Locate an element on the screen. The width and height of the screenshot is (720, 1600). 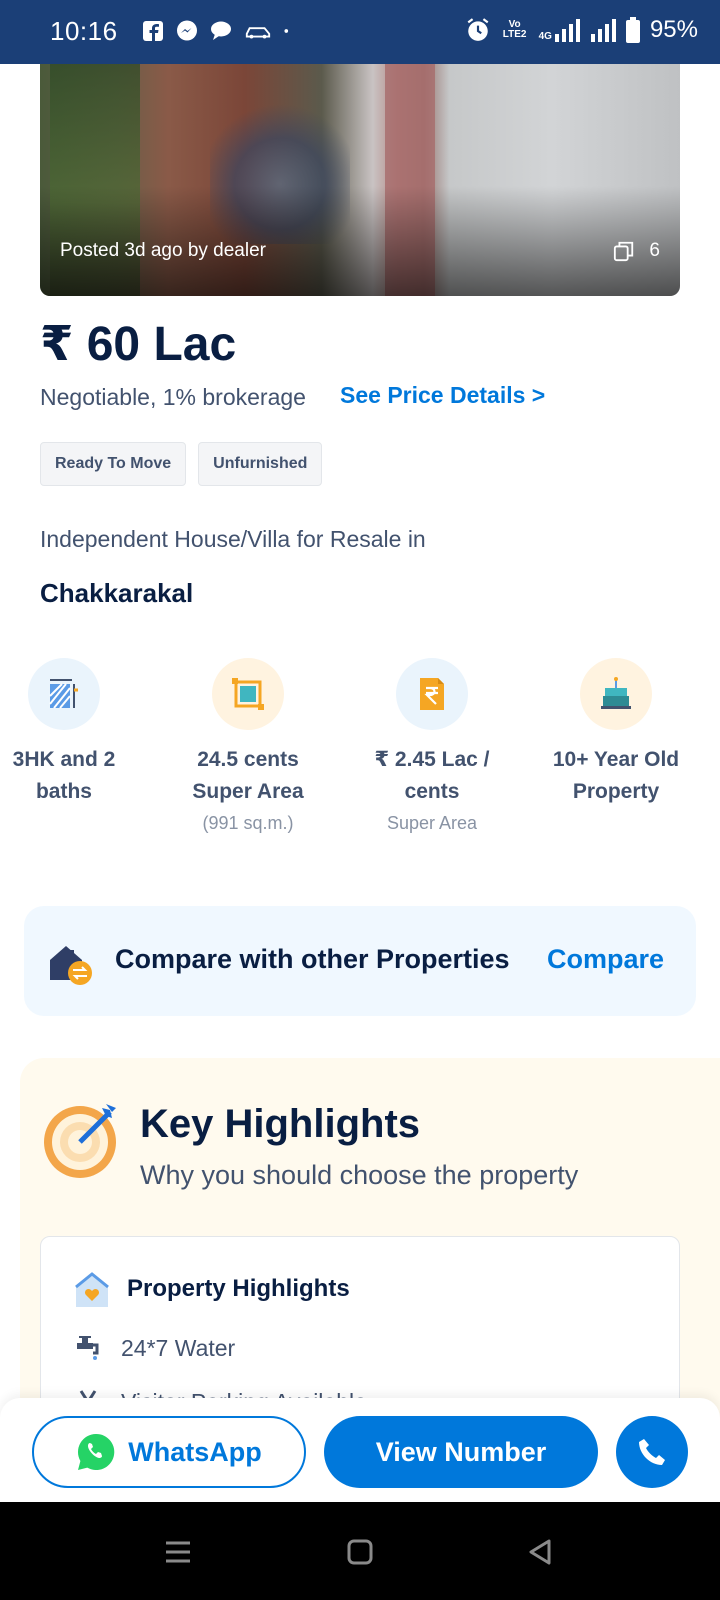
notification-icons is located at coordinates (218, 31).